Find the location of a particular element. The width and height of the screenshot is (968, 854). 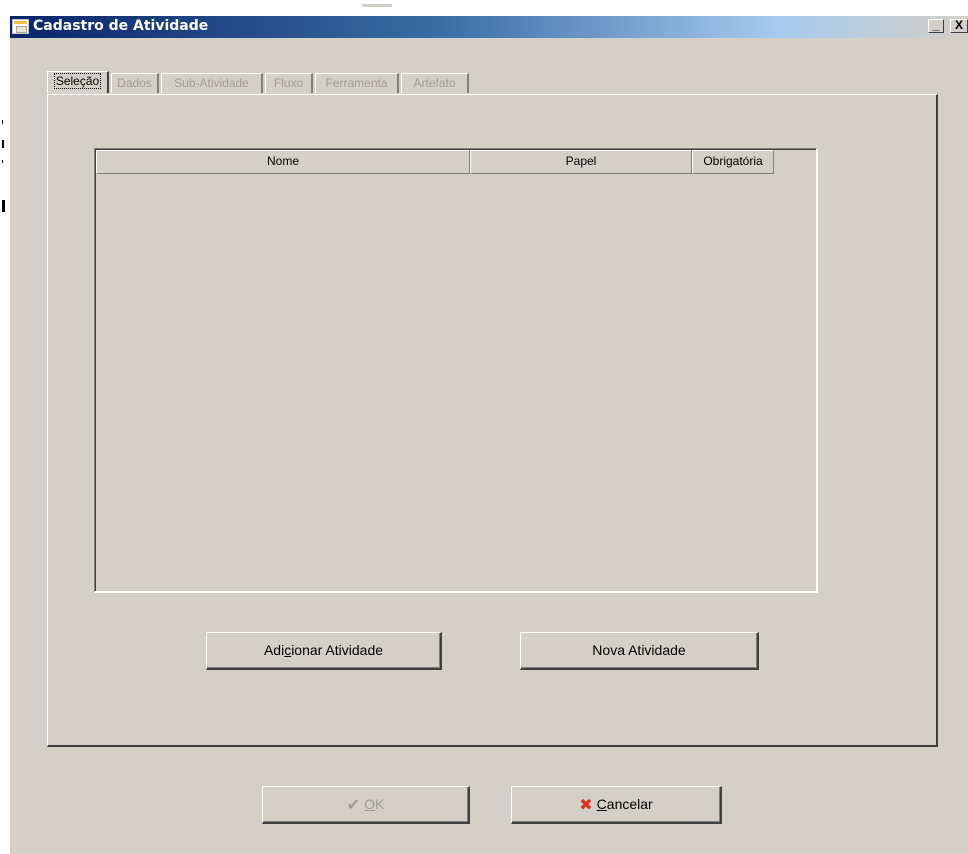

tab-sub-atividade: Sub-Atividade is located at coordinates (212, 83).